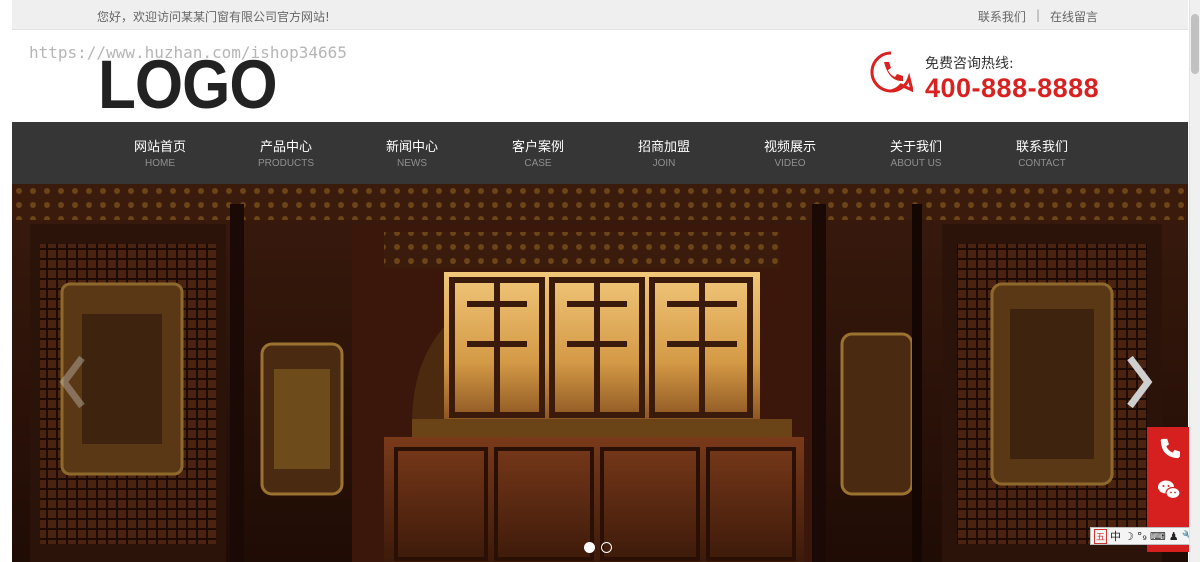  I want to click on top-bar: 您好，欢迎访问某某门窗有限公司官方网站! 联系我们 | 在线留言, so click(600, 15).